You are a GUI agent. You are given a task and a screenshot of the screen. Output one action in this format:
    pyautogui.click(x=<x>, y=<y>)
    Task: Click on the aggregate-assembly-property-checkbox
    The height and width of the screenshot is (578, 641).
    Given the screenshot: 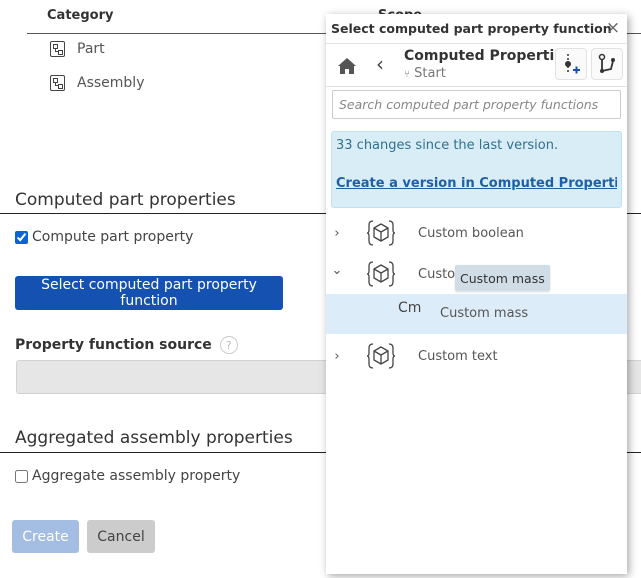 What is the action you would take?
    pyautogui.click(x=21, y=476)
    